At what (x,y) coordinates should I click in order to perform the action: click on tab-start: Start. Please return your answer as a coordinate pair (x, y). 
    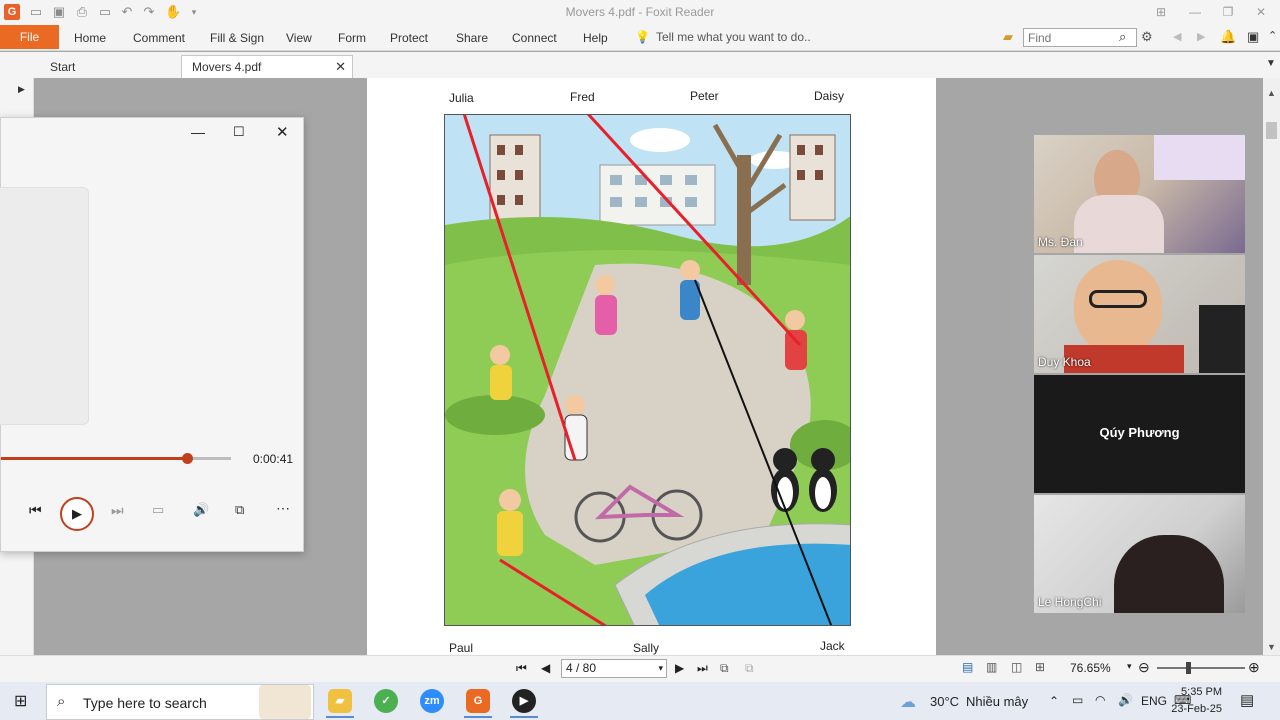
    Looking at the image, I should click on (109, 67).